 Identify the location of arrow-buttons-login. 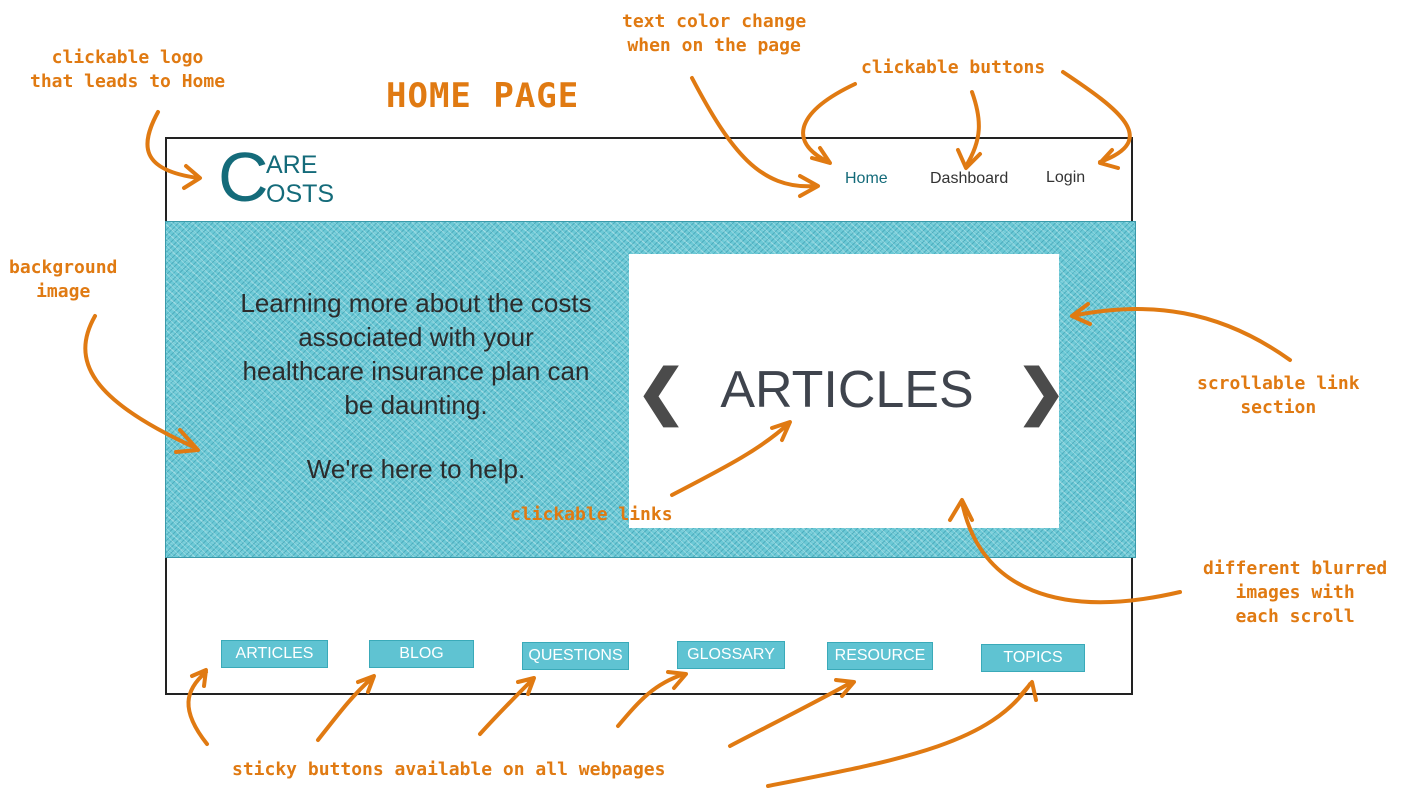
(1096, 120).